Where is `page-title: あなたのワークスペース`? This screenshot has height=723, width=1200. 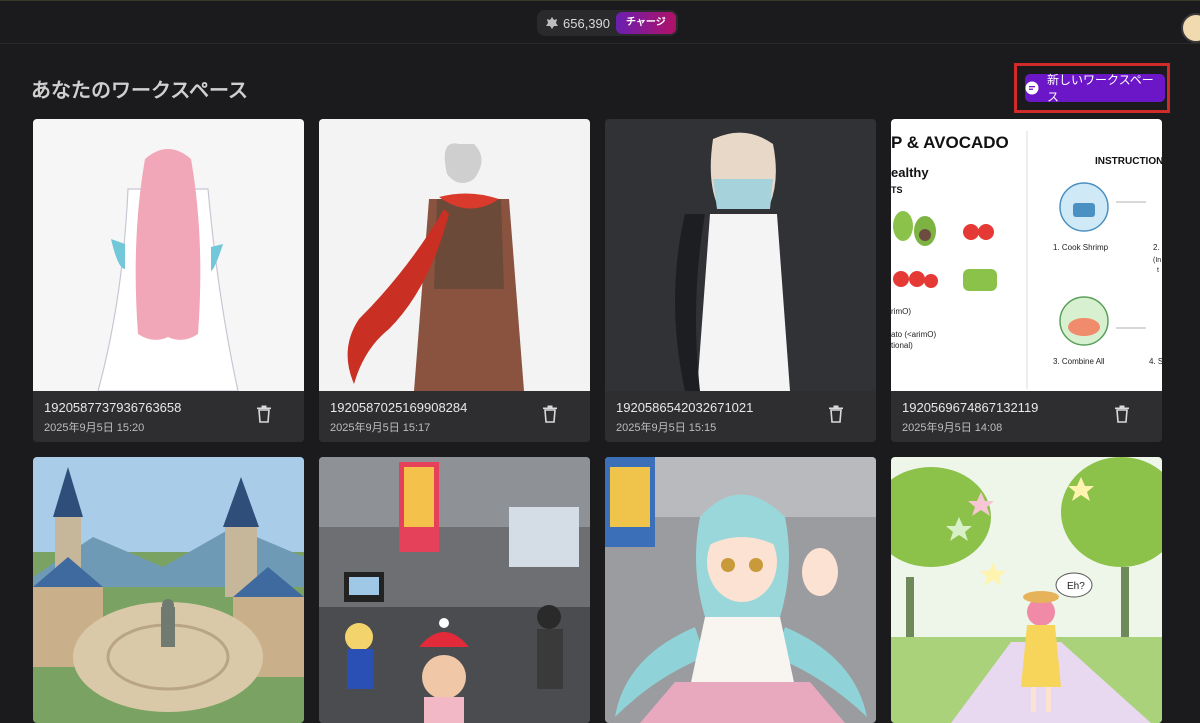 page-title: あなたのワークスペース is located at coordinates (139, 91).